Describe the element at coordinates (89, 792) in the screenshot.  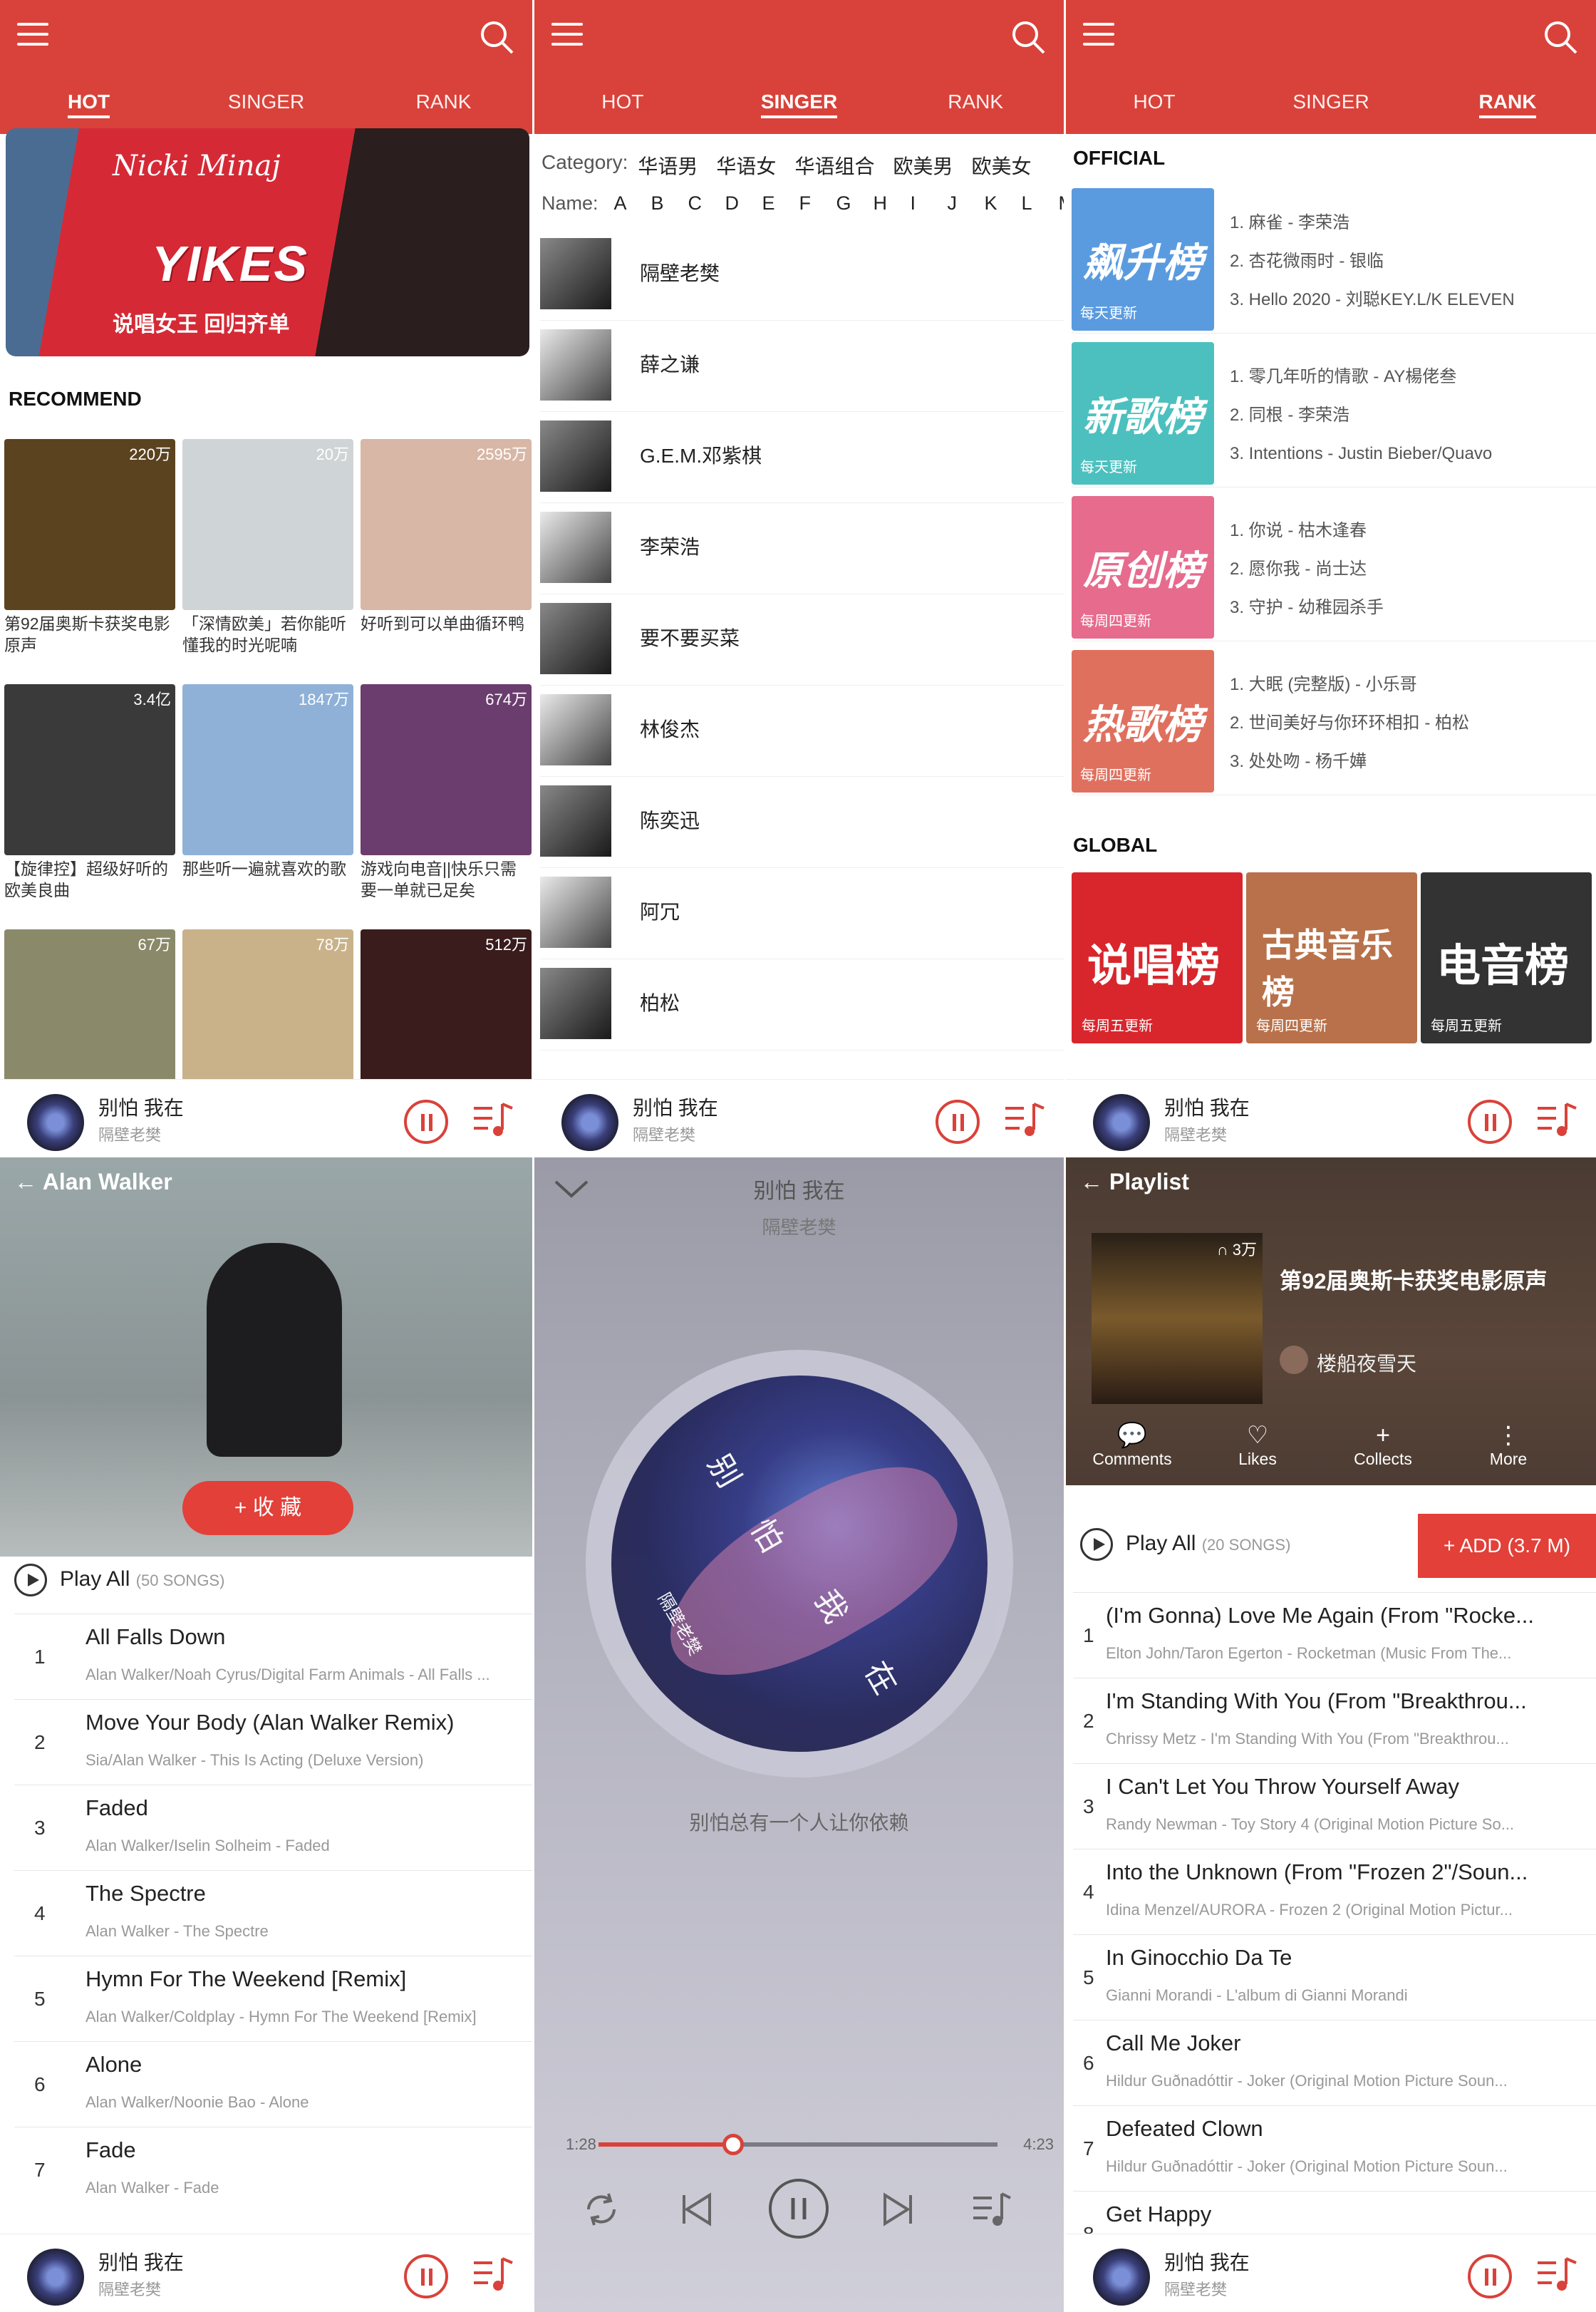
I see `playlist-card: 3.4亿 【旋律控】超级好听的欧美良曲` at that location.